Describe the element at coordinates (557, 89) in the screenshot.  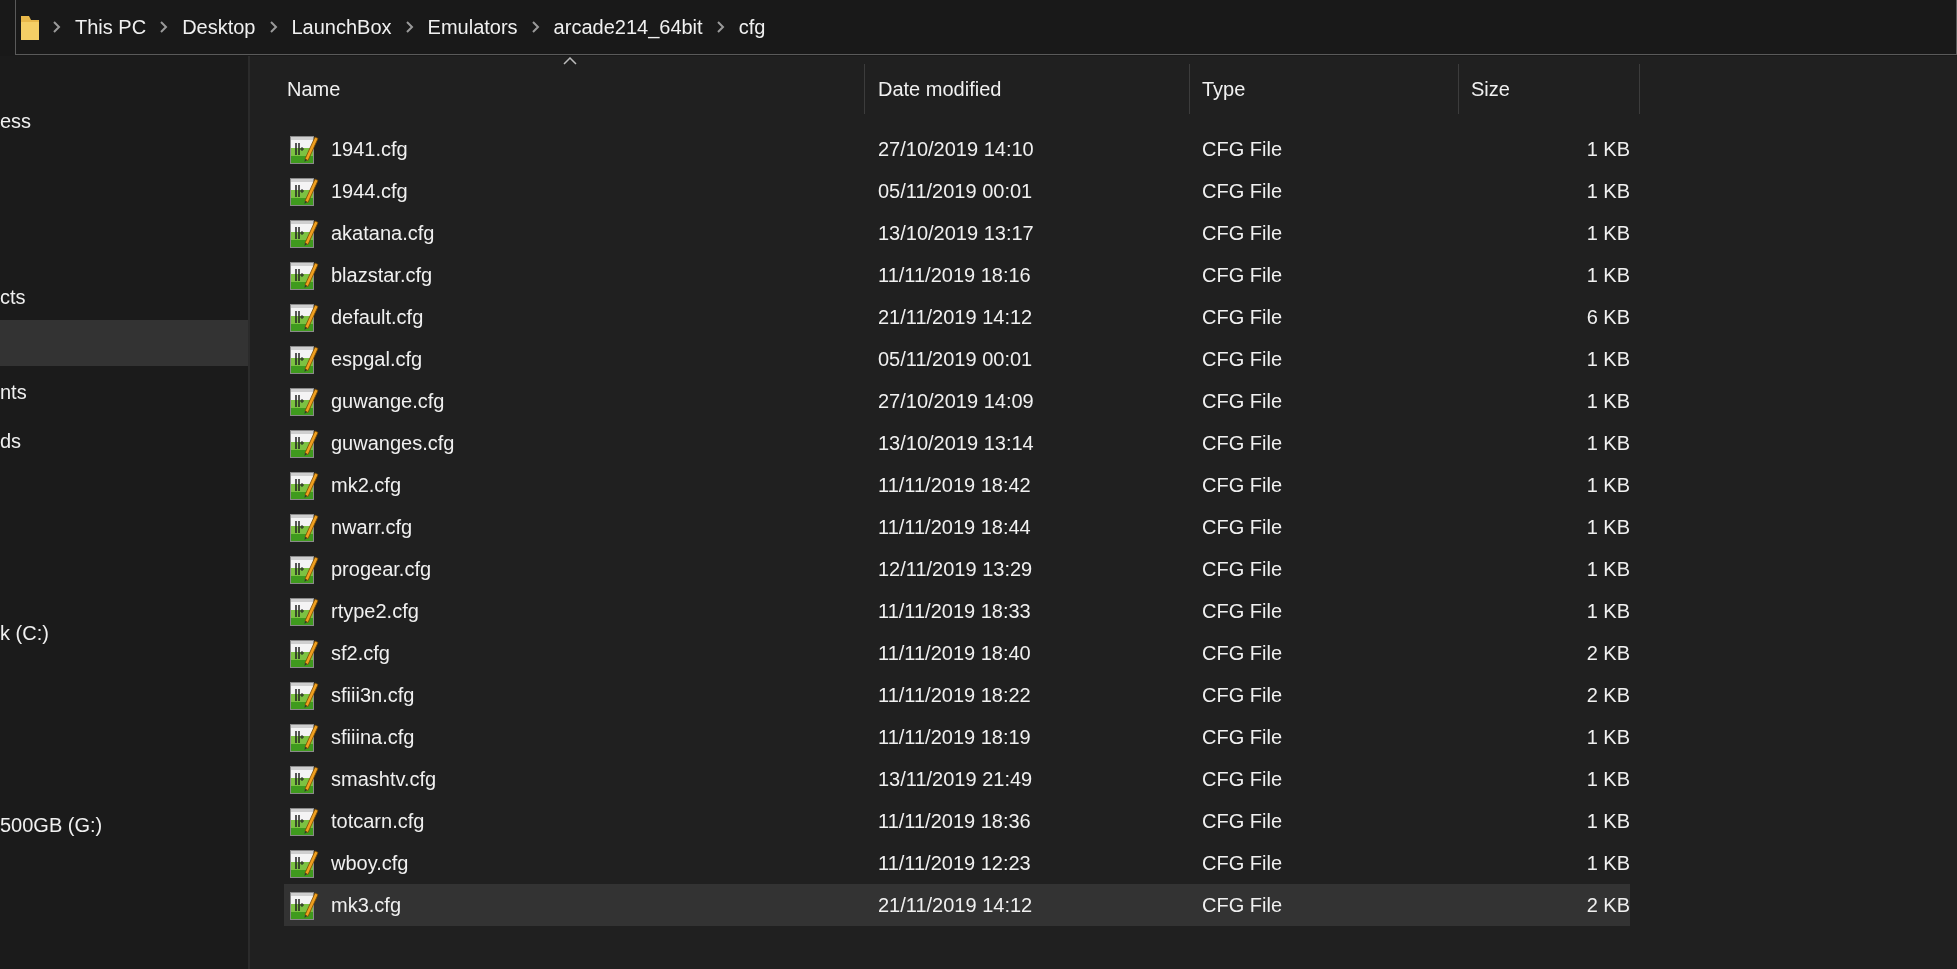
I see `column-header: Name` at that location.